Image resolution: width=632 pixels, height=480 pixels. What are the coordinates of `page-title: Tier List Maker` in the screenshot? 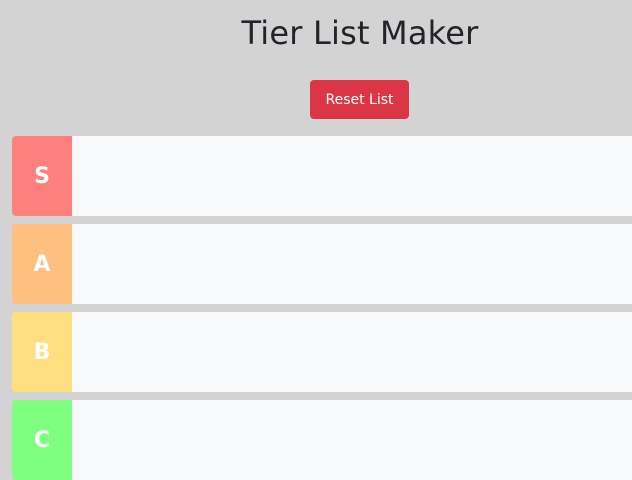 It's located at (360, 33).